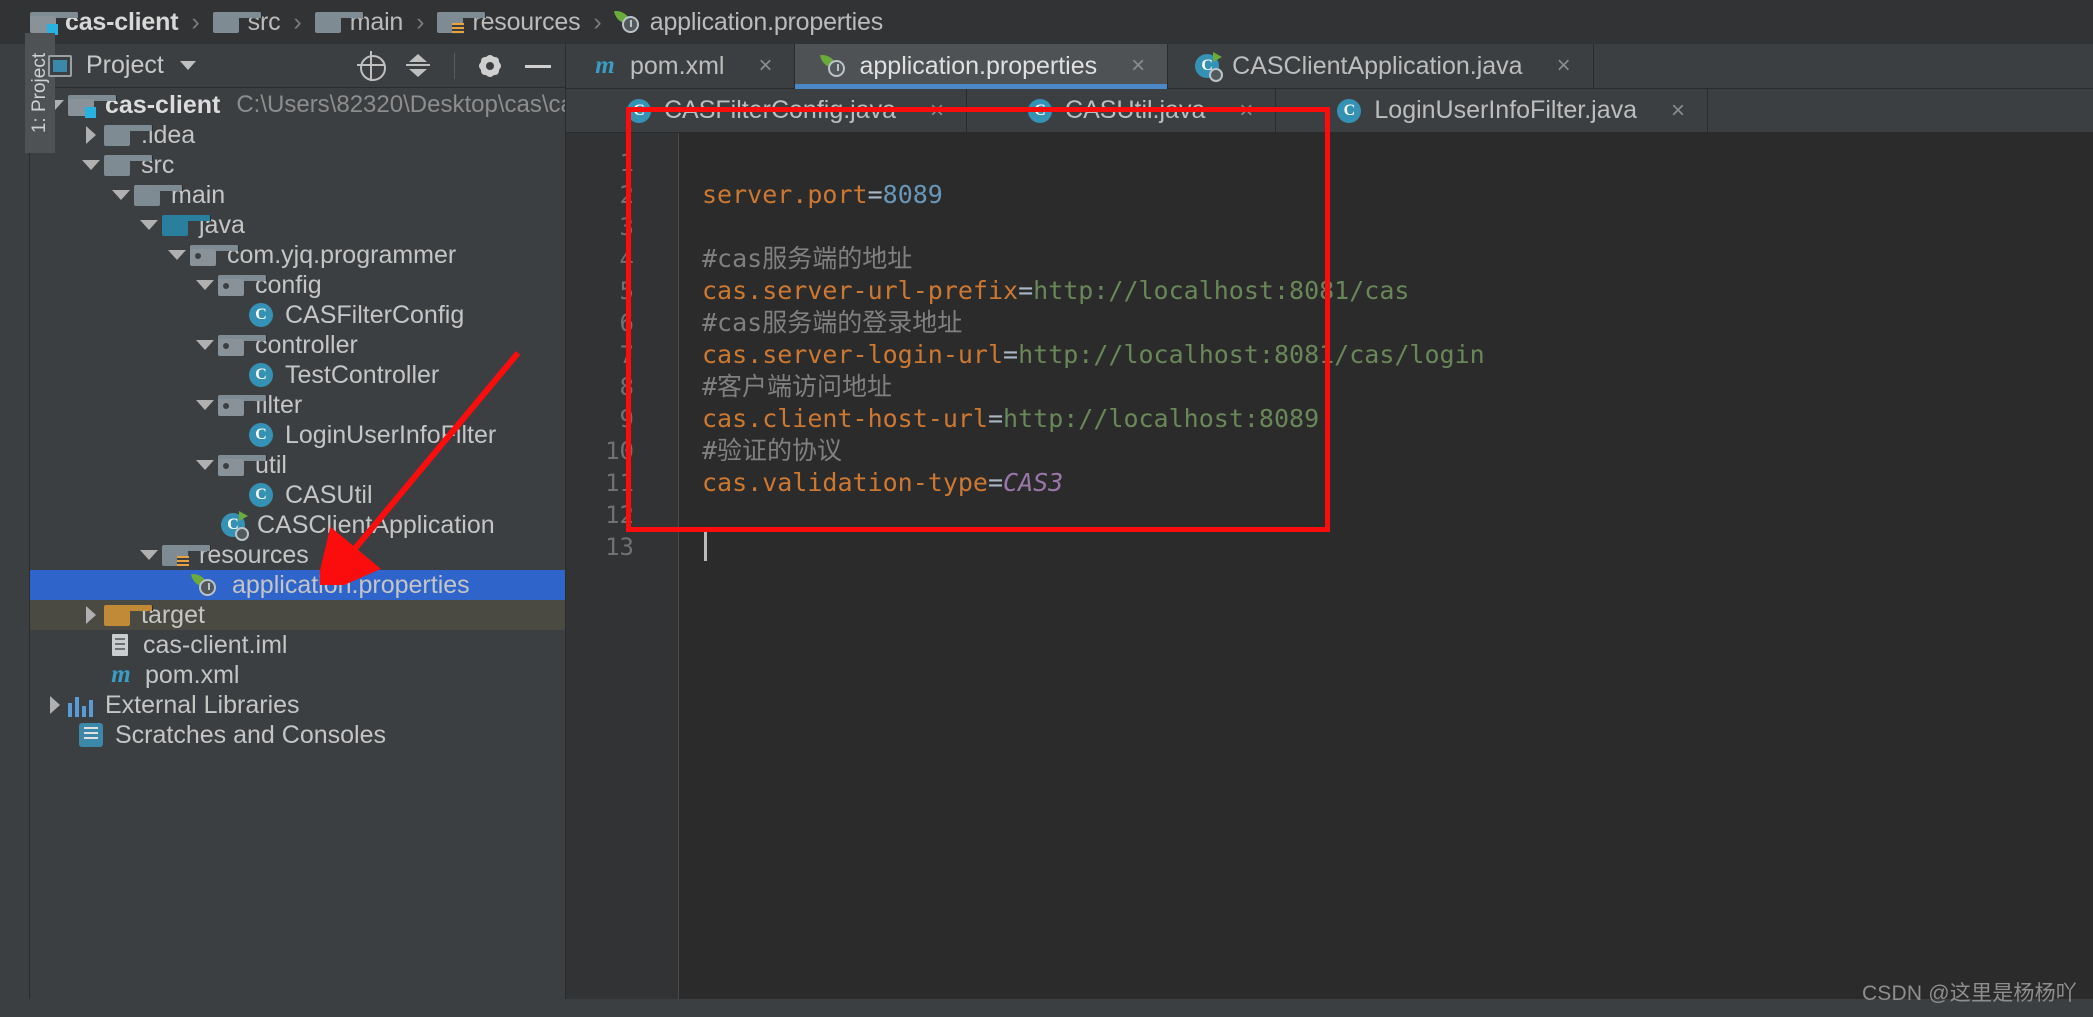 The height and width of the screenshot is (1017, 2093). Describe the element at coordinates (362, 374) in the screenshot. I see `tree-node-label: TestController` at that location.